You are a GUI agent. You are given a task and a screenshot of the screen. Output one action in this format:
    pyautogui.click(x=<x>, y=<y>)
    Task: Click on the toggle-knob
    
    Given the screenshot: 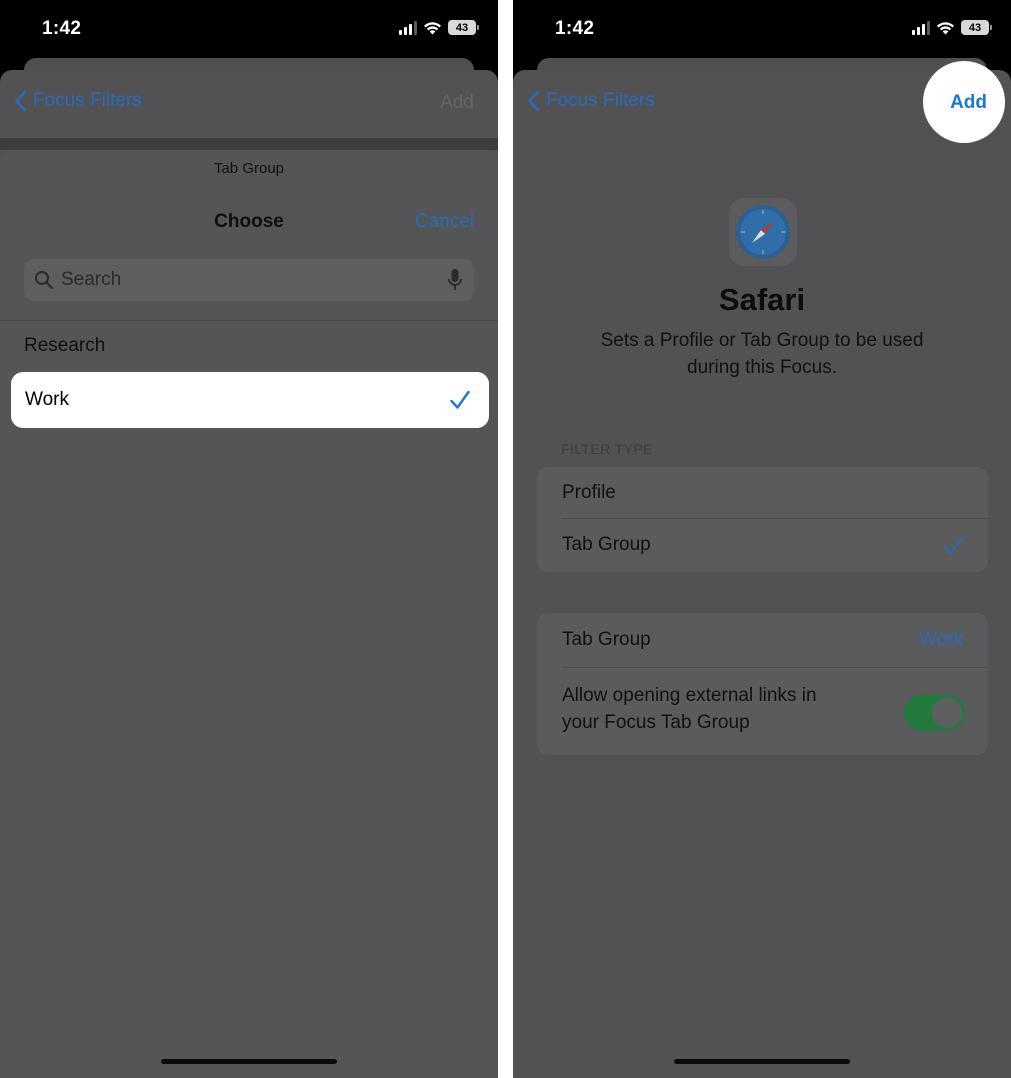 What is the action you would take?
    pyautogui.click(x=947, y=713)
    